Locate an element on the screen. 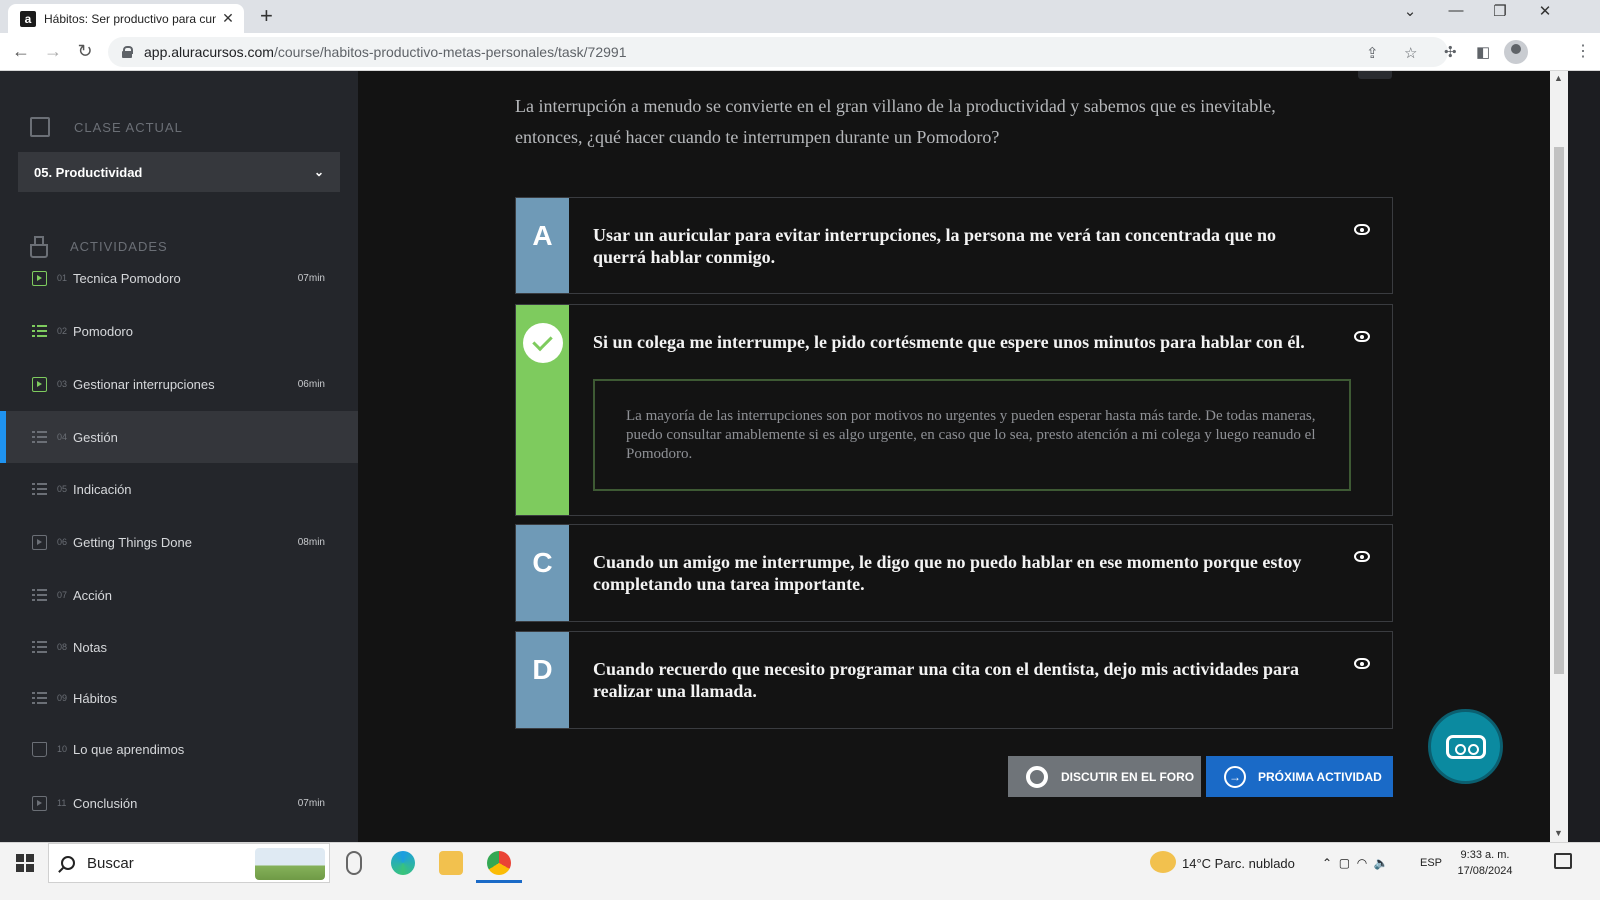  activity-number: 10 is located at coordinates (62, 749).